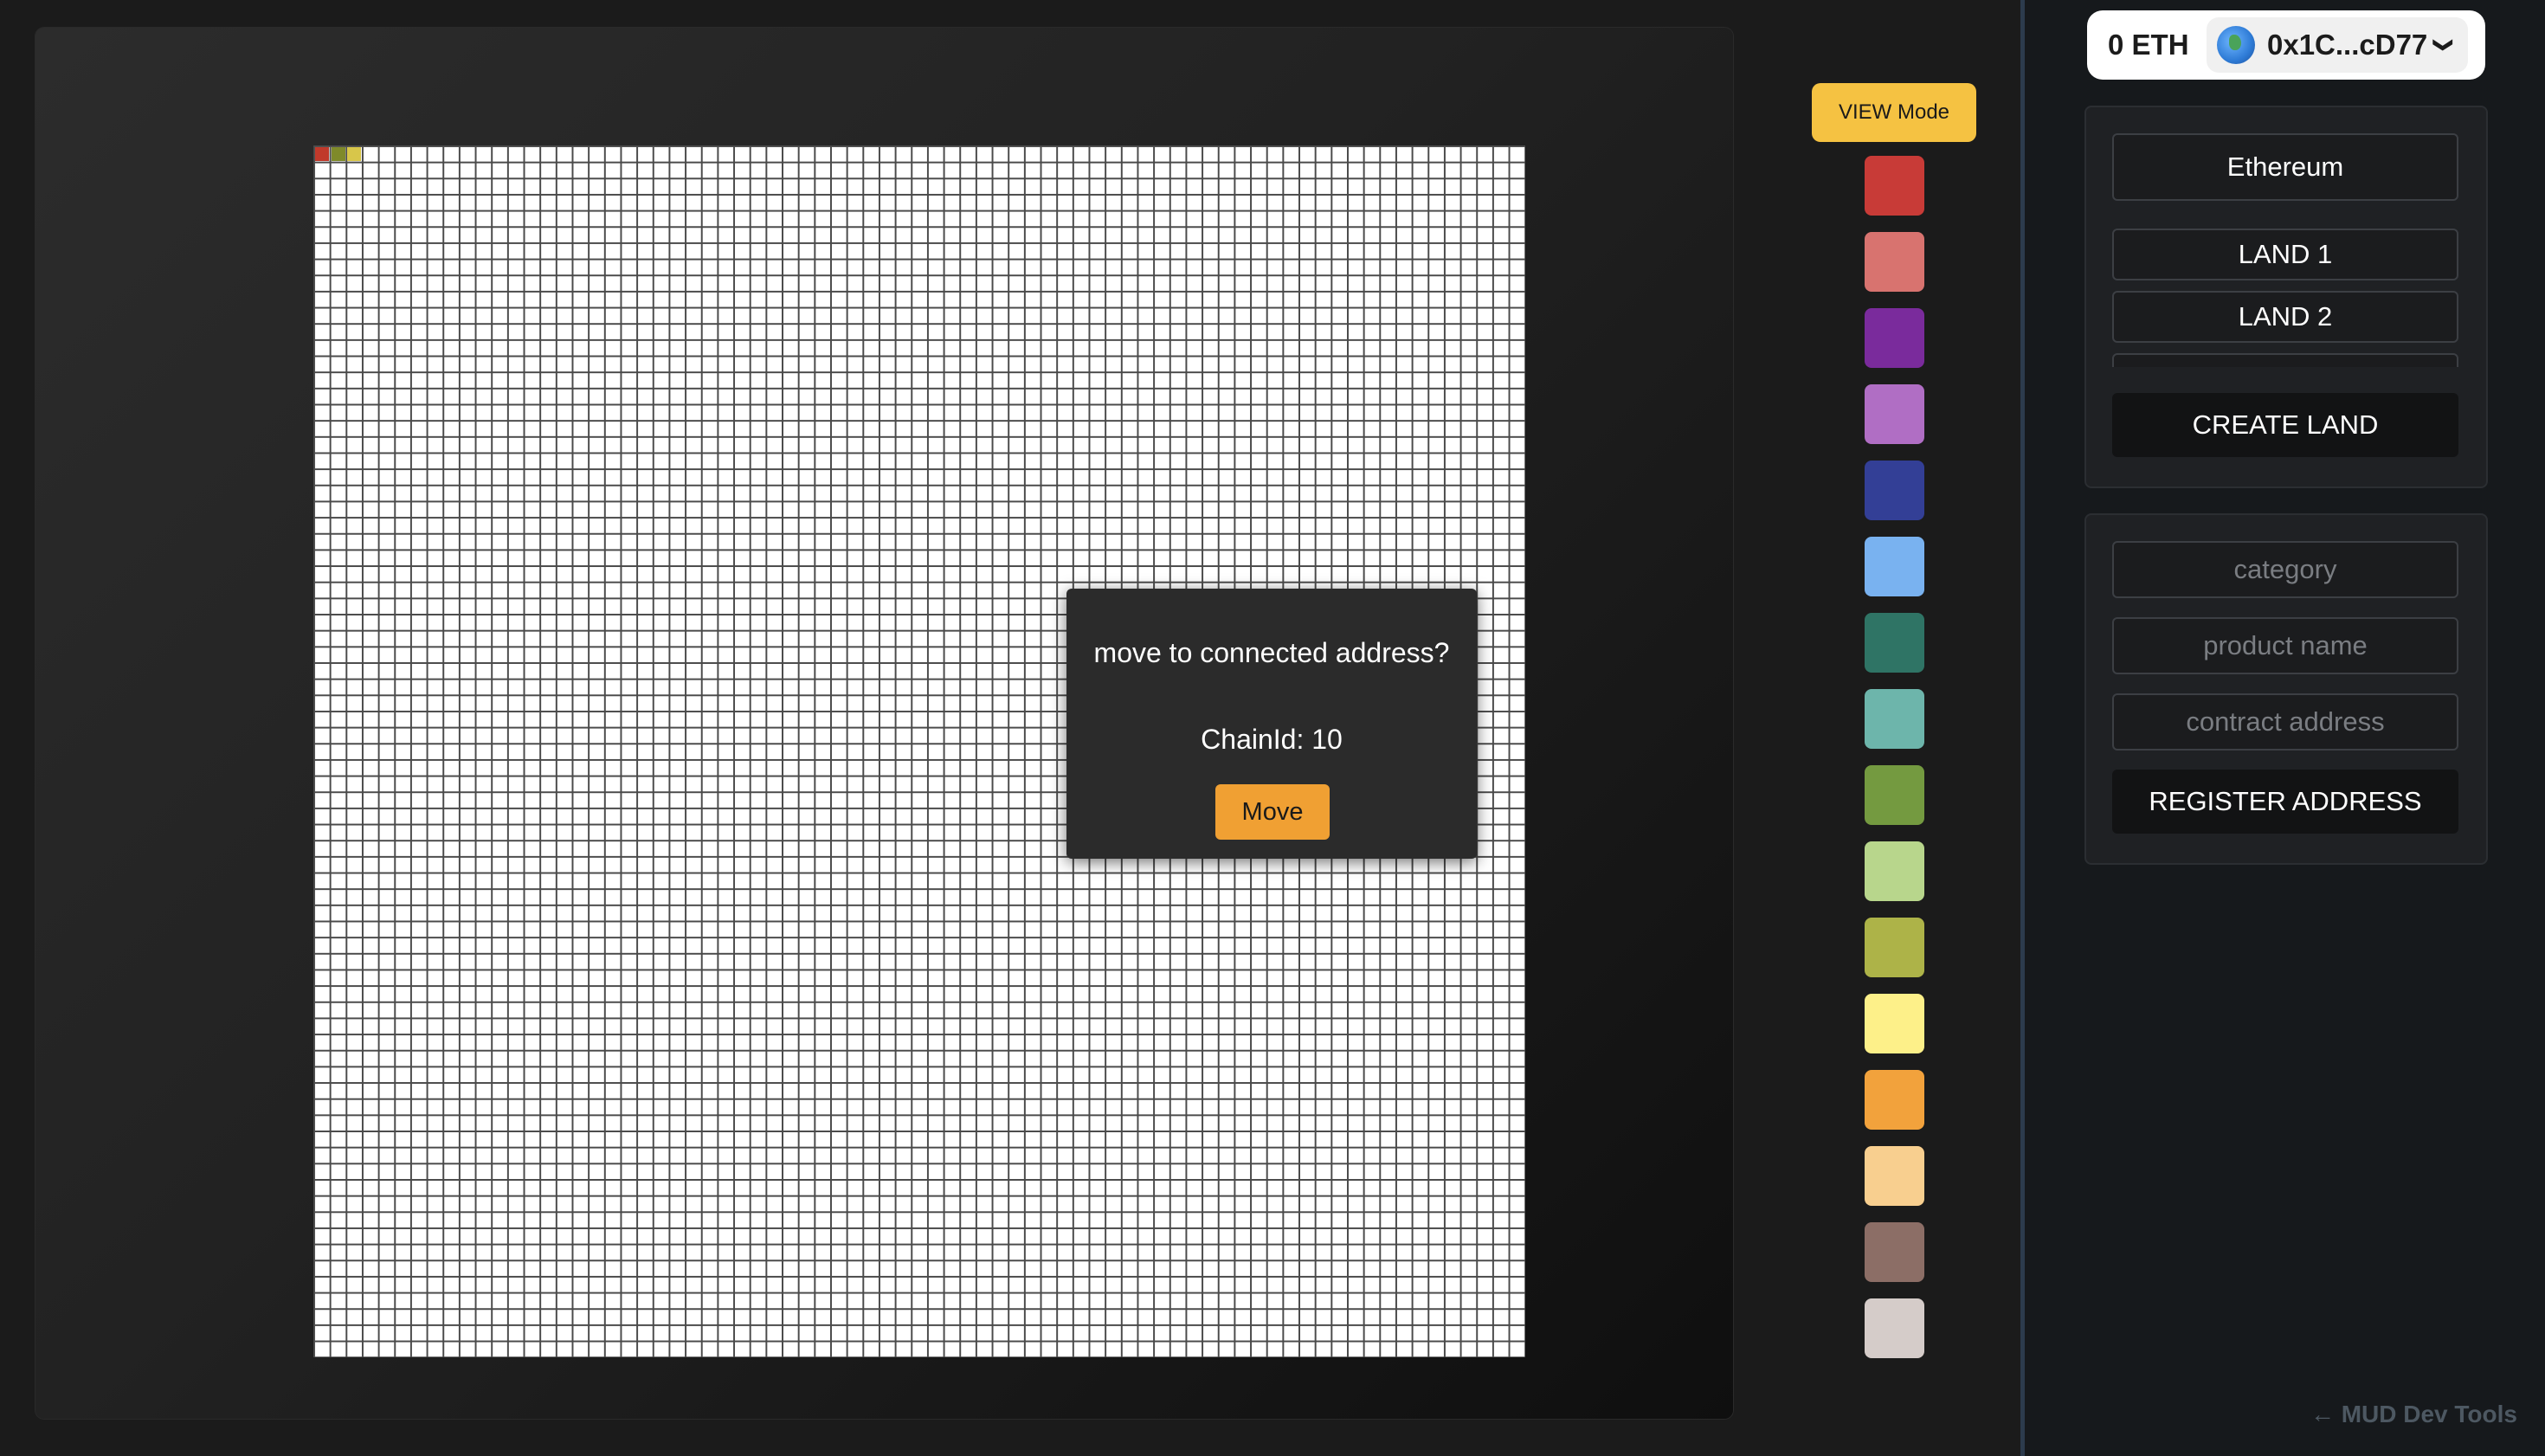 Image resolution: width=2545 pixels, height=1456 pixels. I want to click on account-button: 0x1C...cD77 ❯, so click(2337, 45).